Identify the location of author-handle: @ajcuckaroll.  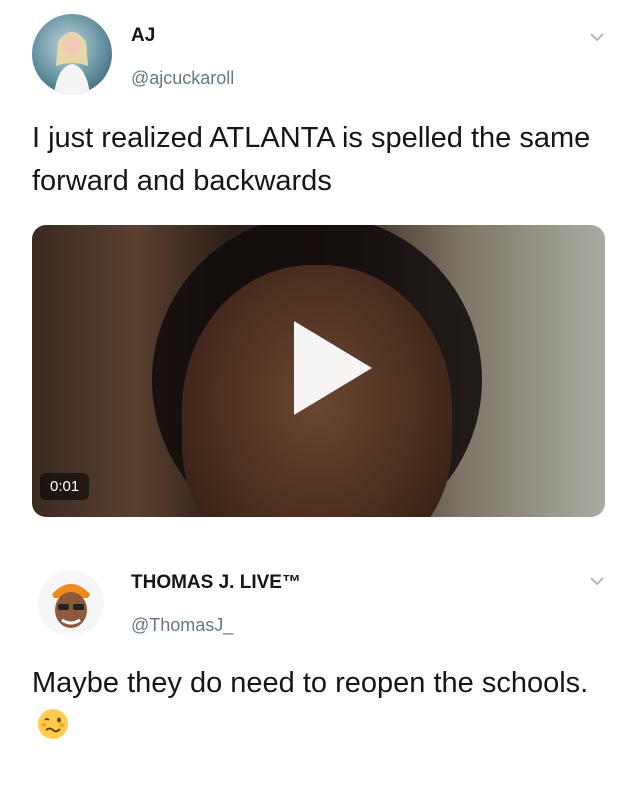
(182, 78).